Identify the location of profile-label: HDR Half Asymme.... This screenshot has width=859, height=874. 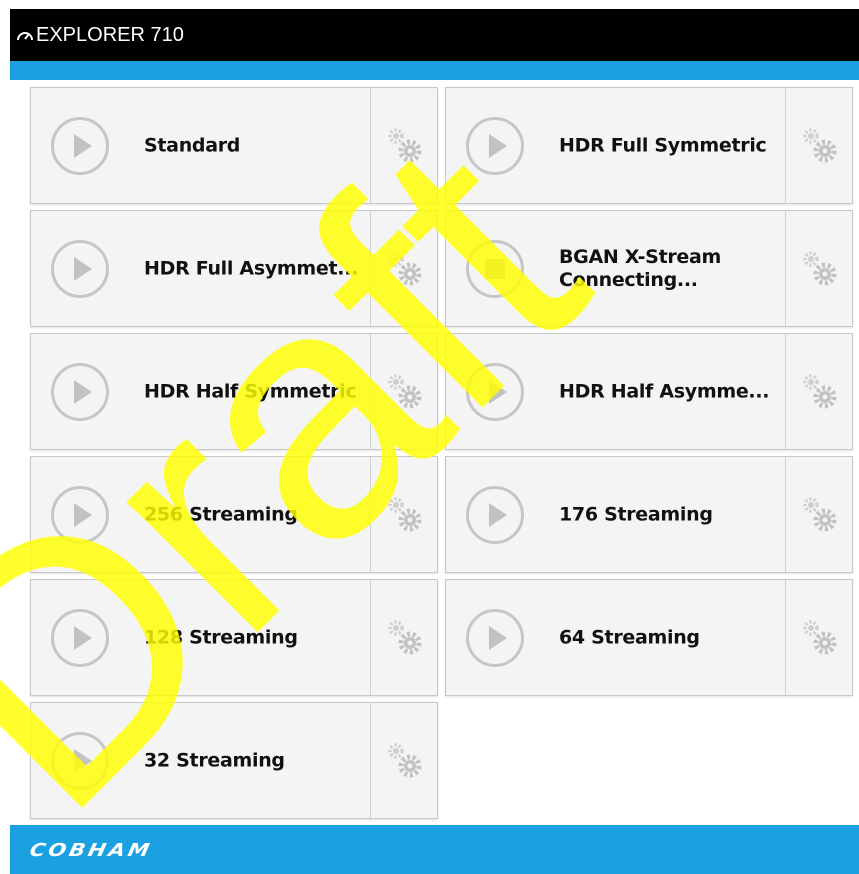
(664, 391).